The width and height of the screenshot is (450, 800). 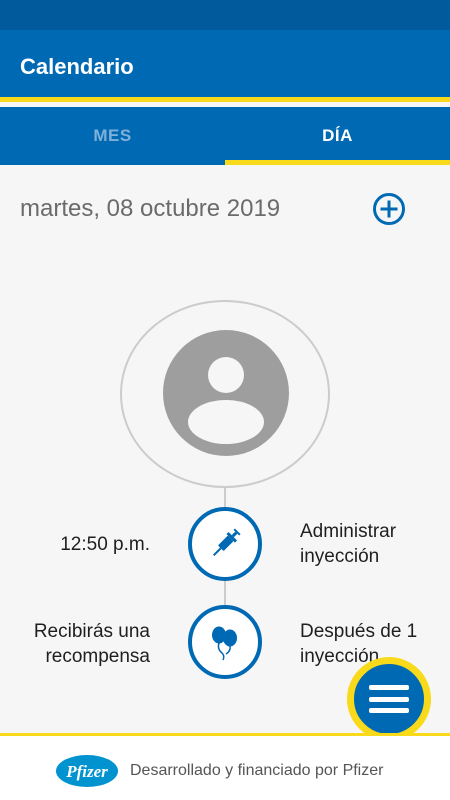 I want to click on page-title: Calendario, so click(x=77, y=66).